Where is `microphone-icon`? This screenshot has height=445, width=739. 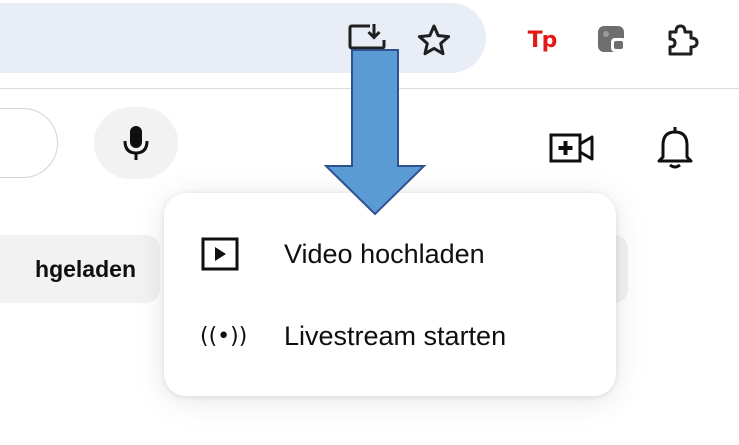 microphone-icon is located at coordinates (136, 143).